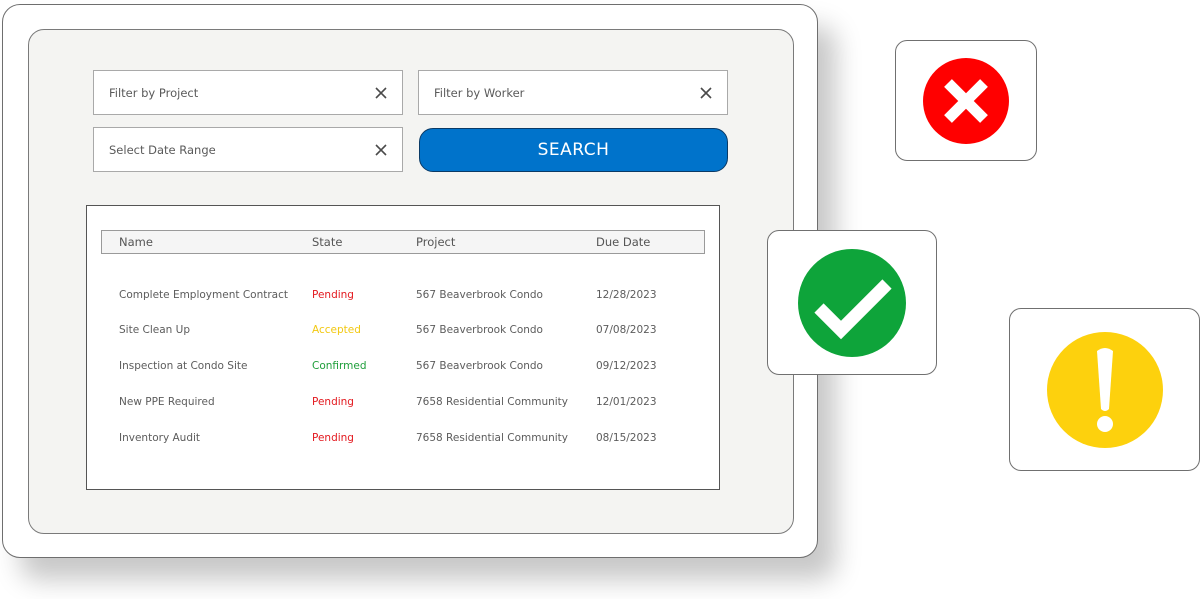  I want to click on warning-card, so click(1104, 389).